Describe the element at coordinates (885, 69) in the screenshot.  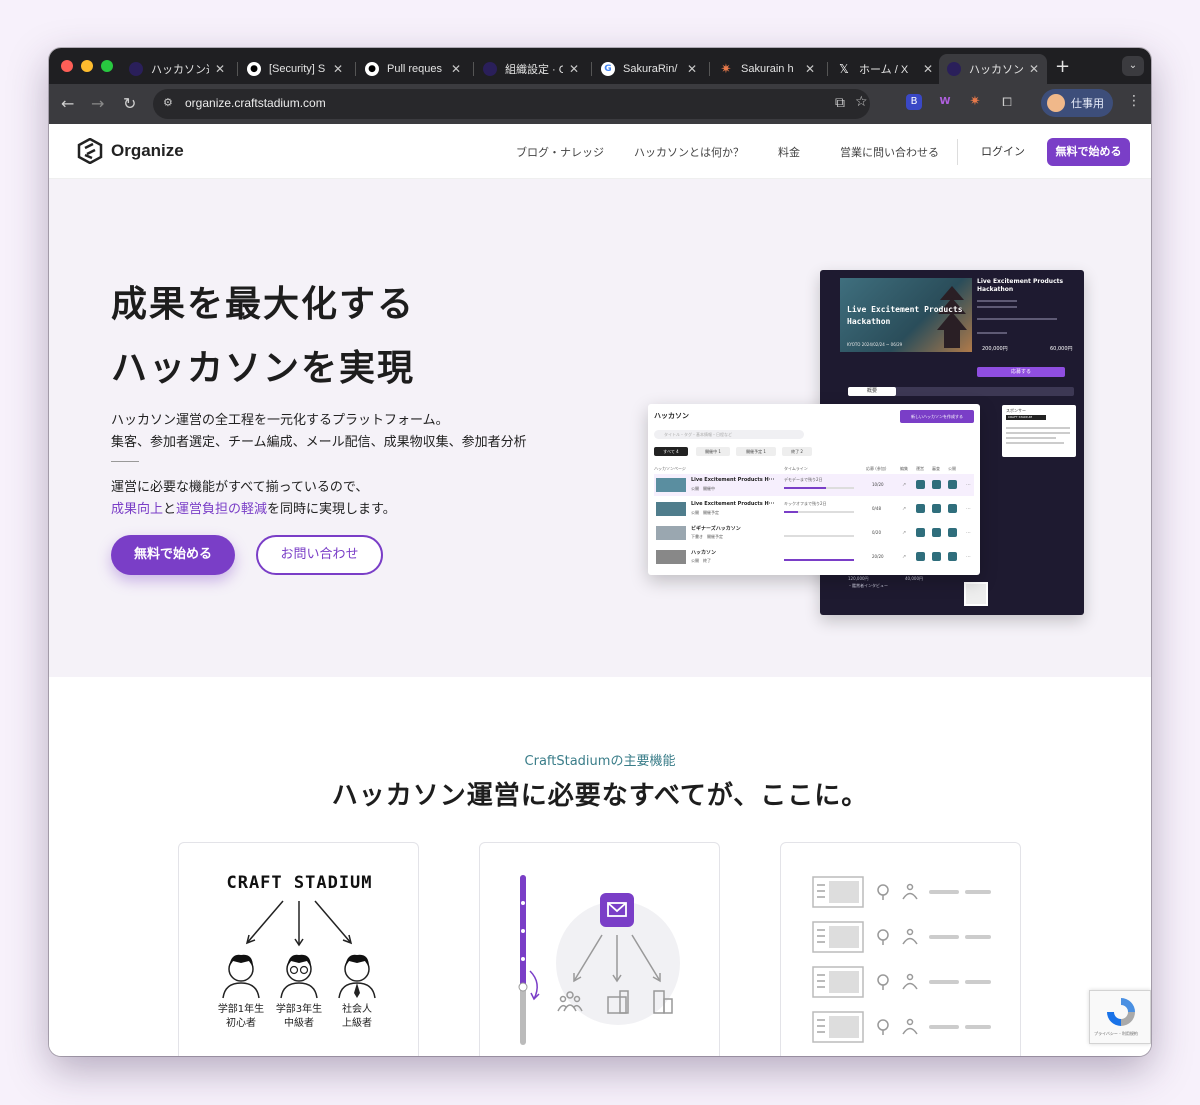
I see `browser-tab: 𝕏 ホーム / X ✕` at that location.